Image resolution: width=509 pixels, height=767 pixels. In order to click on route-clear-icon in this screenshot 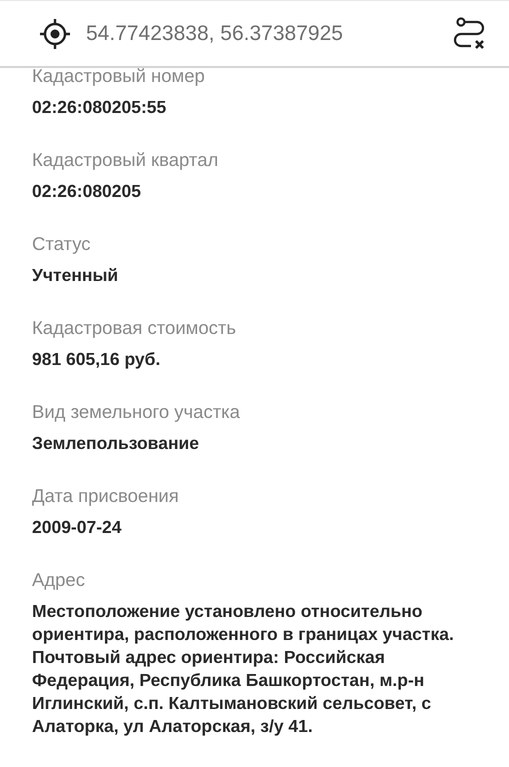, I will do `click(469, 34)`.